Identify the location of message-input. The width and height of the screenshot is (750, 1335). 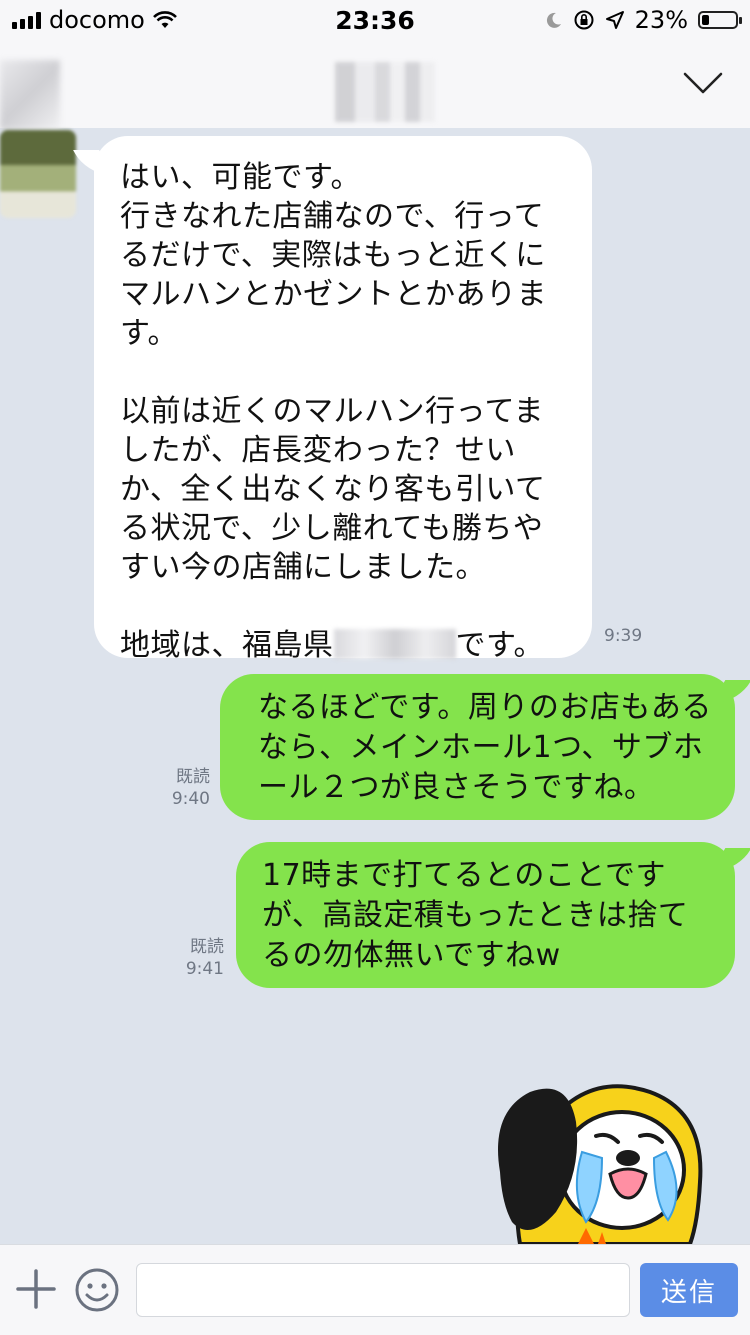
(383, 1290).